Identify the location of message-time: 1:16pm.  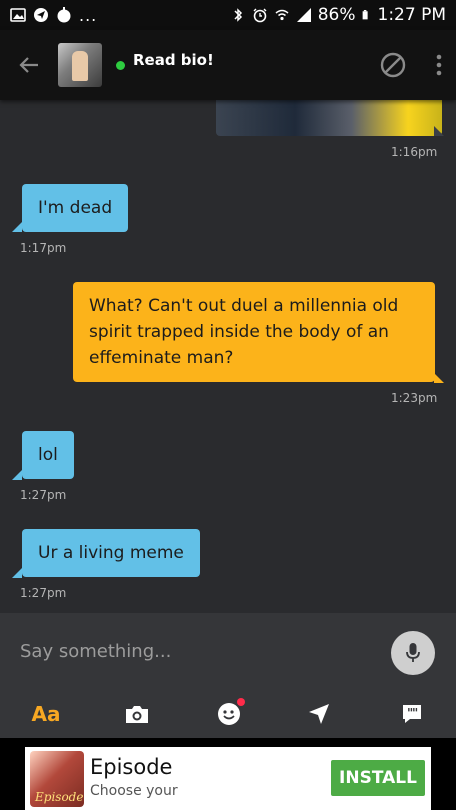
(414, 152).